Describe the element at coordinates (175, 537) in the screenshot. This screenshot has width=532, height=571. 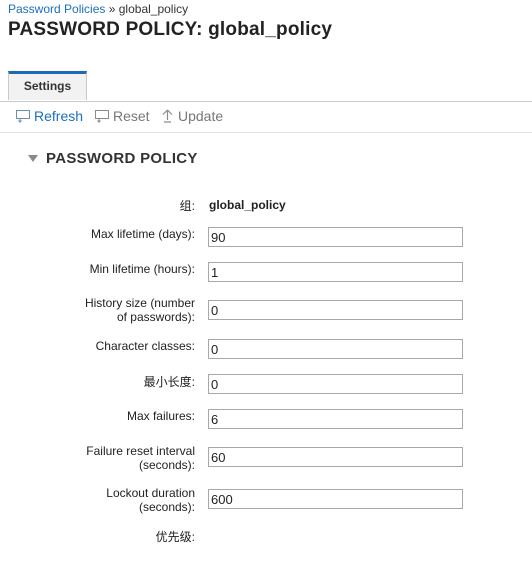
I see `priority-label: 优先级:` at that location.